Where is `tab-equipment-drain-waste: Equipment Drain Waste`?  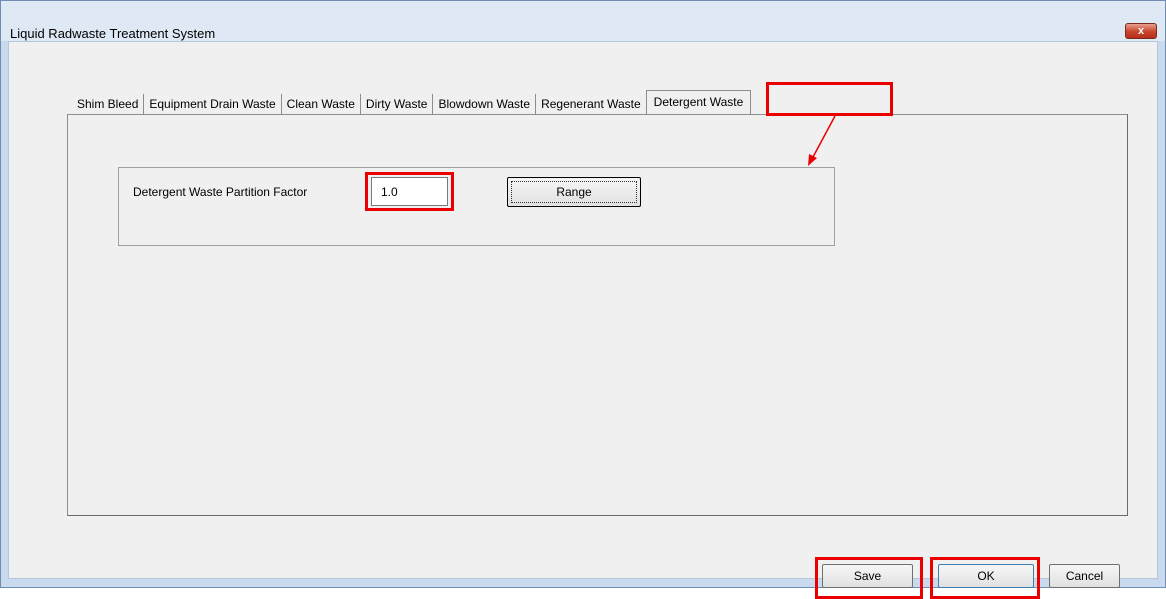 tab-equipment-drain-waste: Equipment Drain Waste is located at coordinates (213, 104).